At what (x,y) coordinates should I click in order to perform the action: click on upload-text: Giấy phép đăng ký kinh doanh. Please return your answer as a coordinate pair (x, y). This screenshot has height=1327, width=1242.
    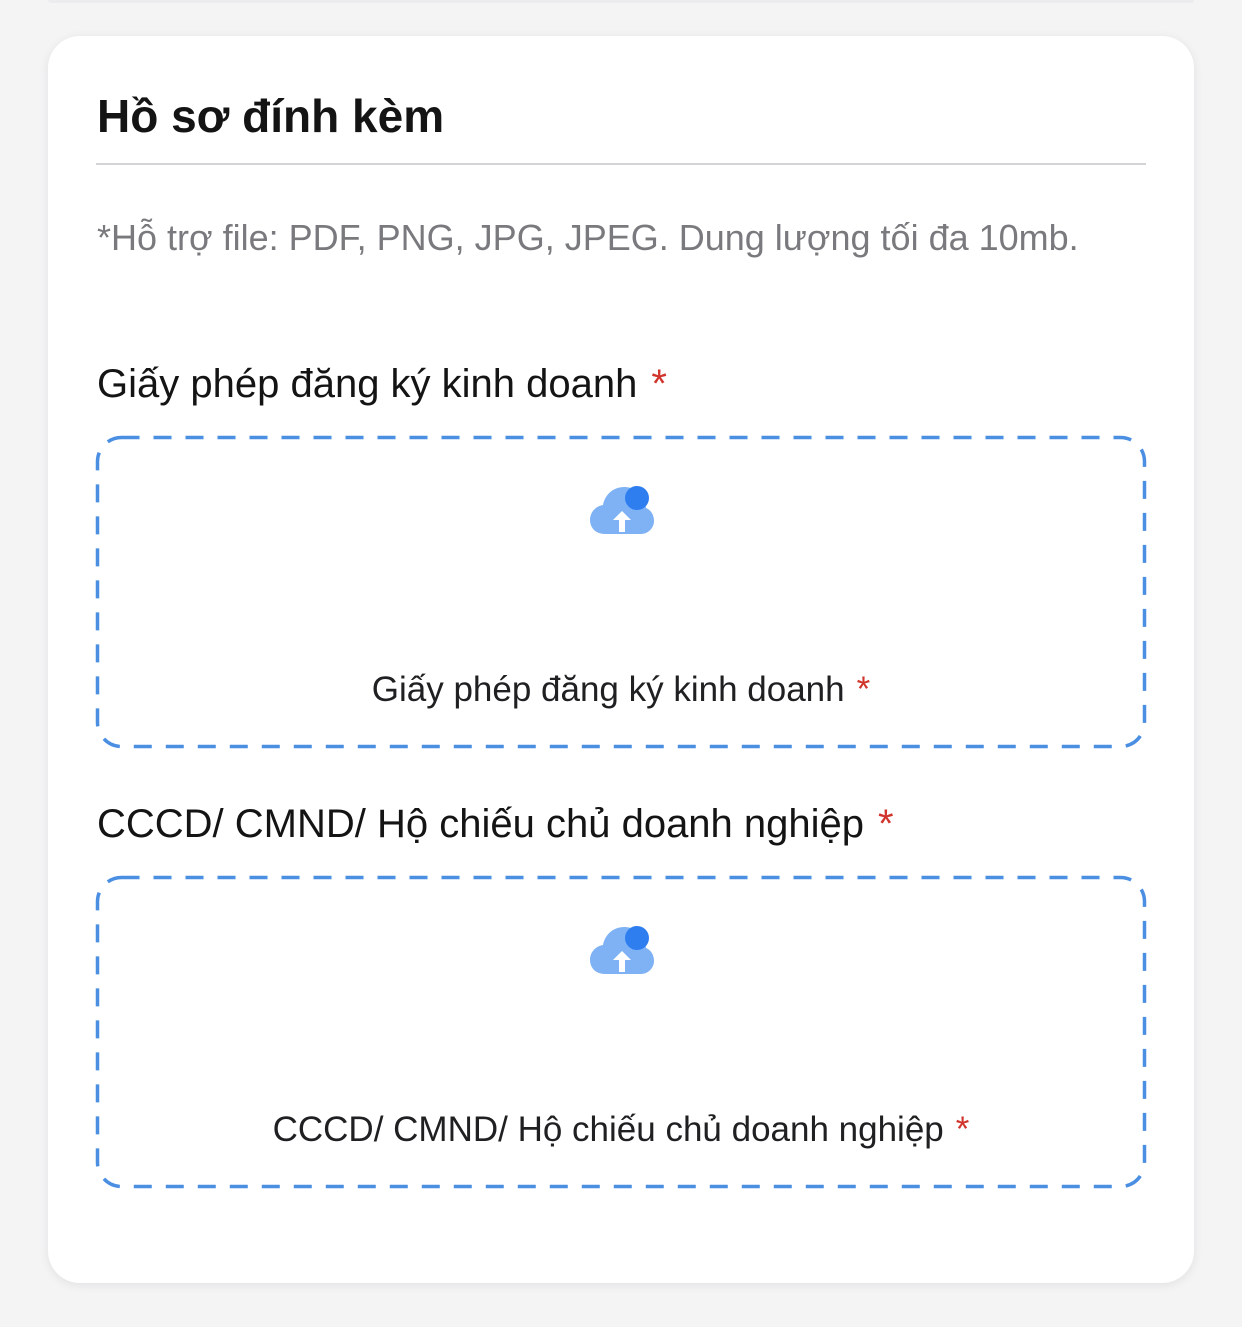
    Looking at the image, I should click on (608, 689).